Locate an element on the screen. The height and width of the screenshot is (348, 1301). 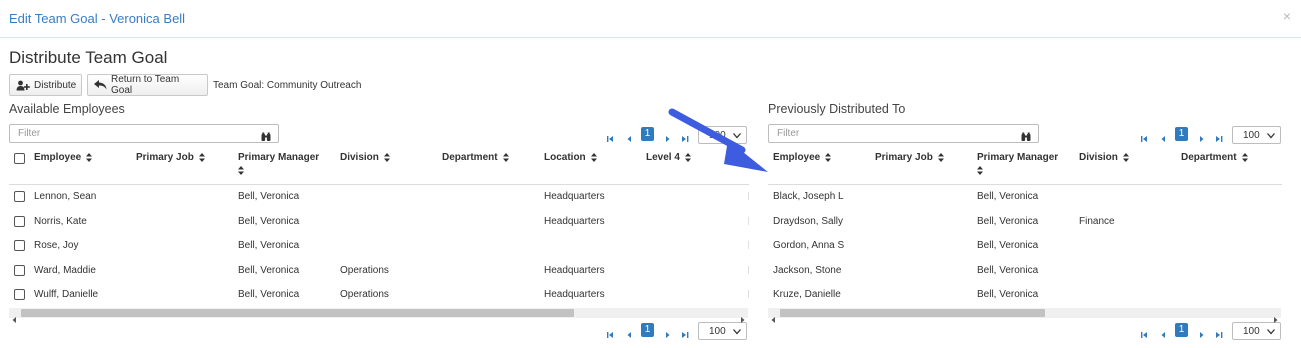
table-row: Lennon, Sean Bell, Veronica Headquarters is located at coordinates (379, 196).